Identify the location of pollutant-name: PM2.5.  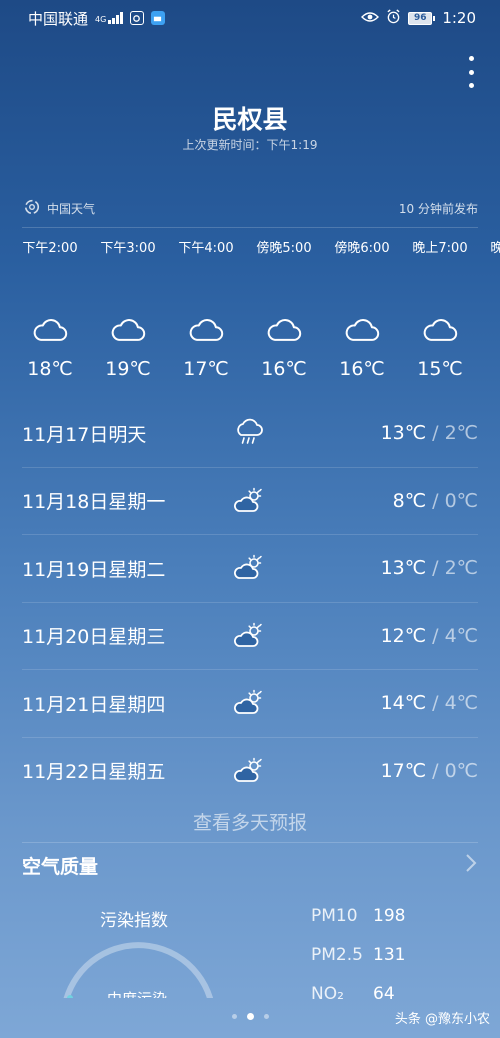
(337, 955).